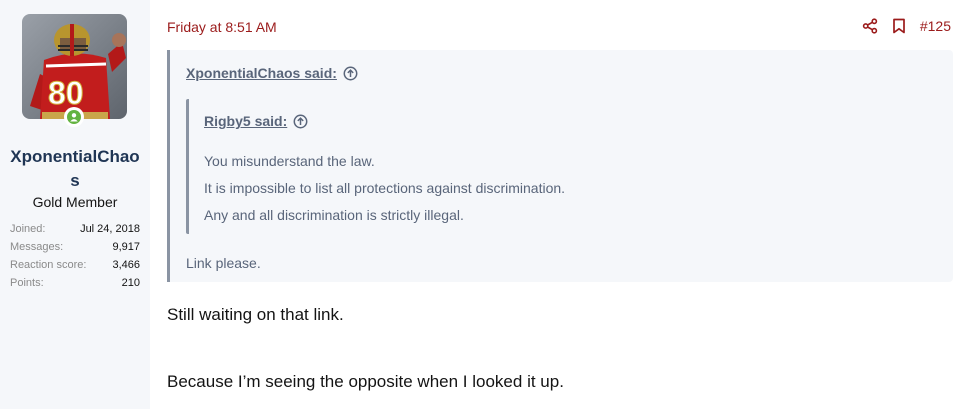 The width and height of the screenshot is (961, 409). What do you see at coordinates (48, 265) in the screenshot?
I see `stat-label: Reaction score:` at bounding box center [48, 265].